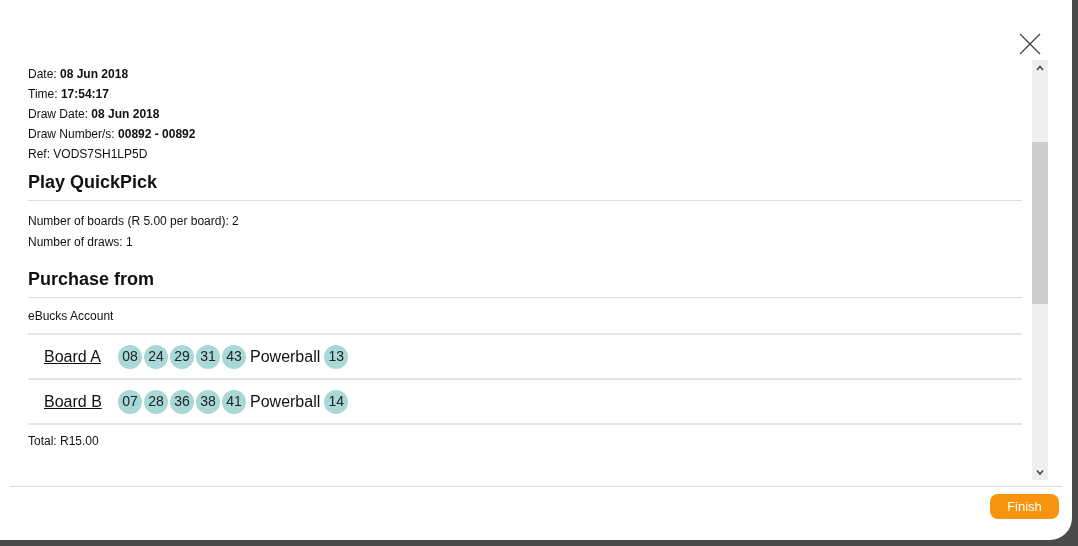  Describe the element at coordinates (1040, 472) in the screenshot. I see `scroll-down-icon` at that location.